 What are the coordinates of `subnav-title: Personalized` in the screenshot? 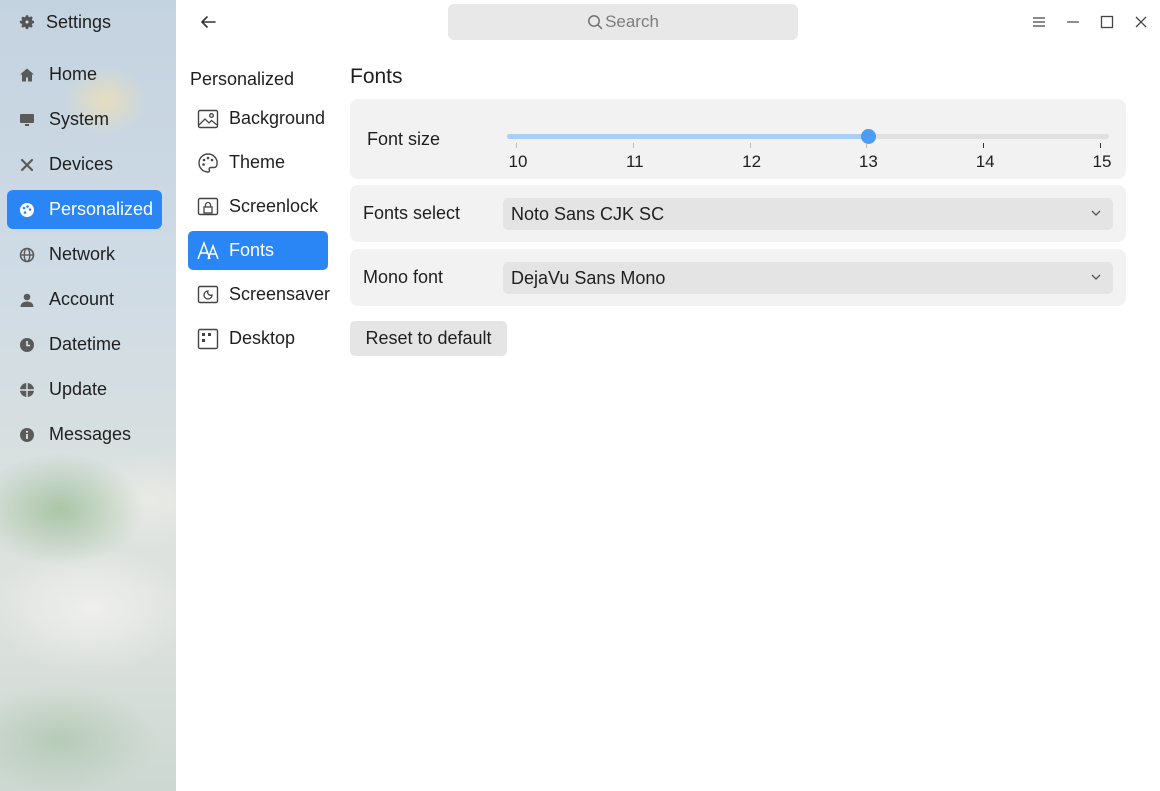 It's located at (242, 79).